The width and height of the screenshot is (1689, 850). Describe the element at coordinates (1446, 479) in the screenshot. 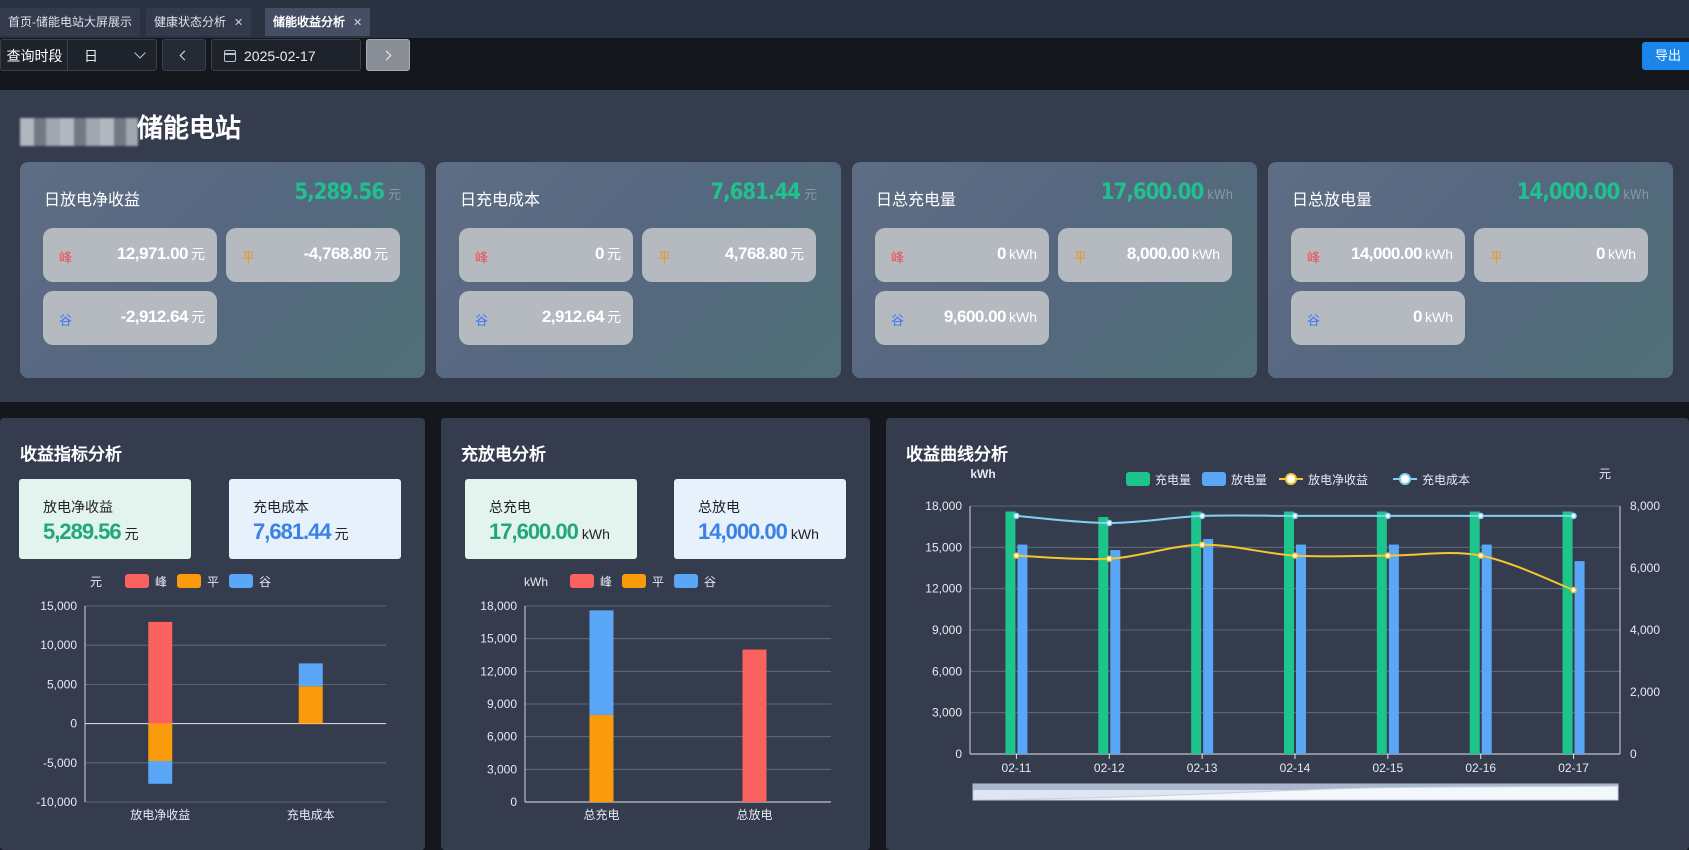

I see `legend-label: 充电成本` at that location.